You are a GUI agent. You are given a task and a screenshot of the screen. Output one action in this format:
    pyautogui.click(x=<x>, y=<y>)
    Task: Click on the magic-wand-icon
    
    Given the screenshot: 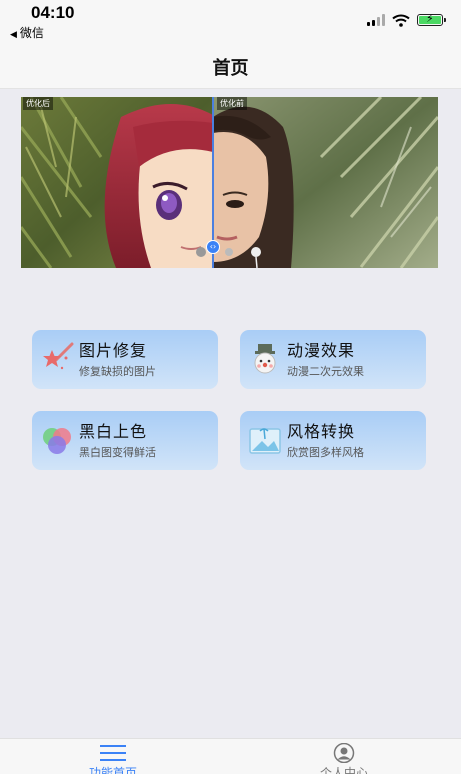 What is the action you would take?
    pyautogui.click(x=58, y=356)
    